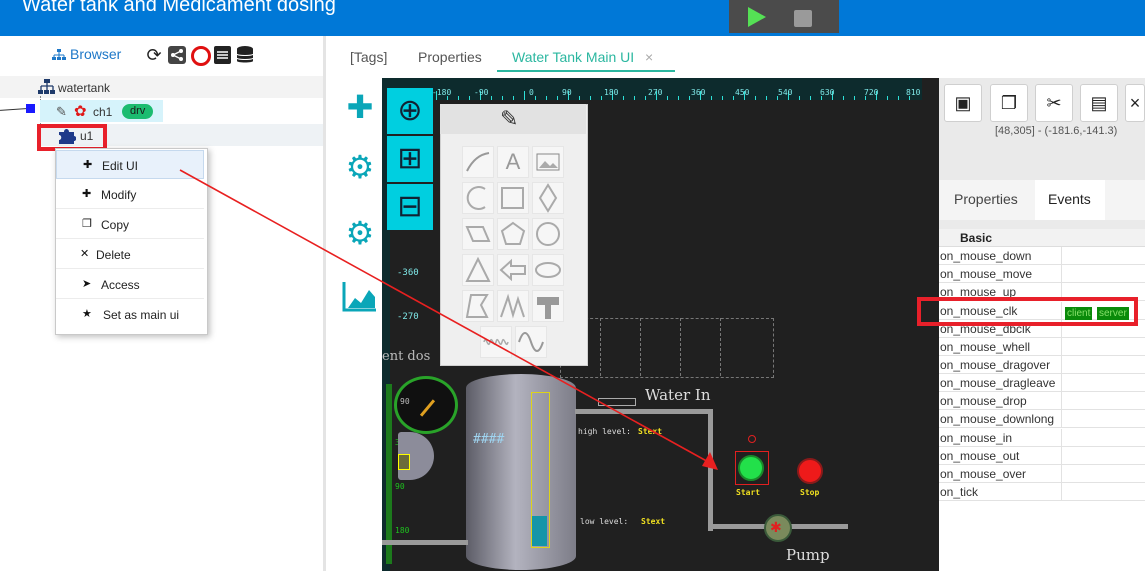 This screenshot has width=1145, height=571. What do you see at coordinates (1054, 103) in the screenshot?
I see `cut-icon: ✂` at bounding box center [1054, 103].